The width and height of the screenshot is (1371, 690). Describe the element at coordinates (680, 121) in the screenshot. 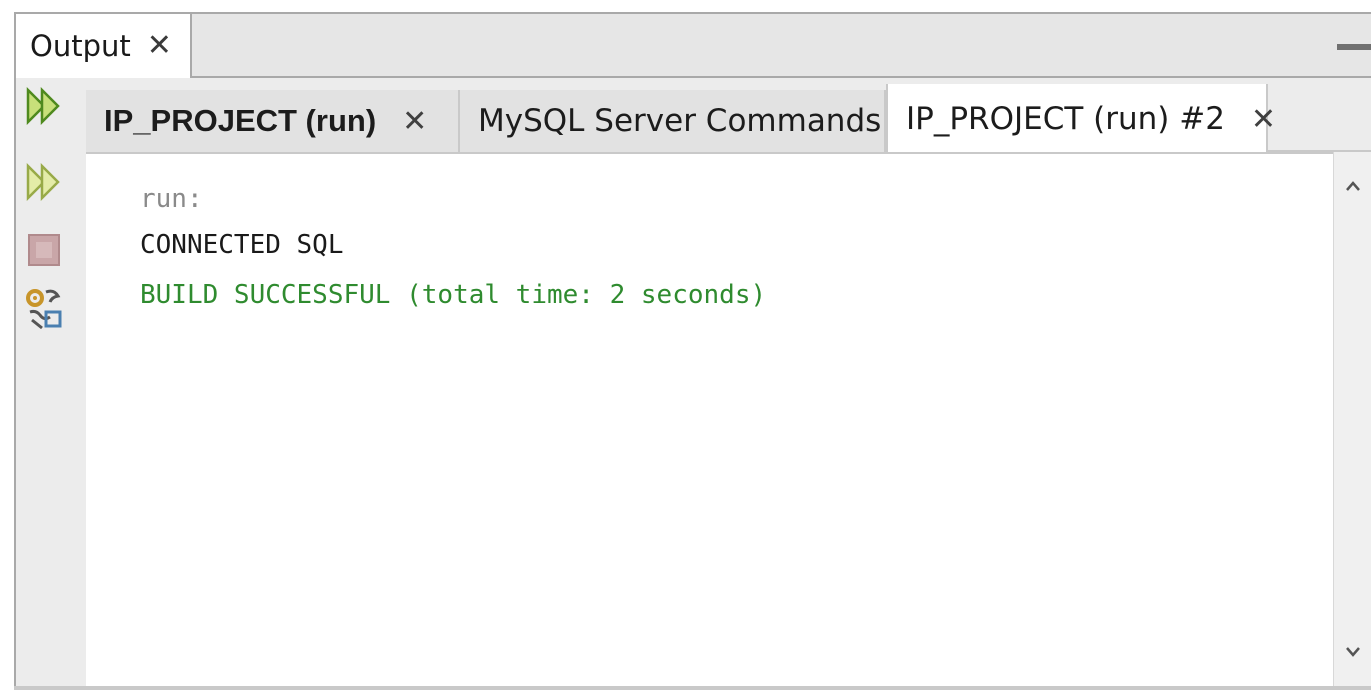

I see `tab-label: MySQL Server Commands` at that location.